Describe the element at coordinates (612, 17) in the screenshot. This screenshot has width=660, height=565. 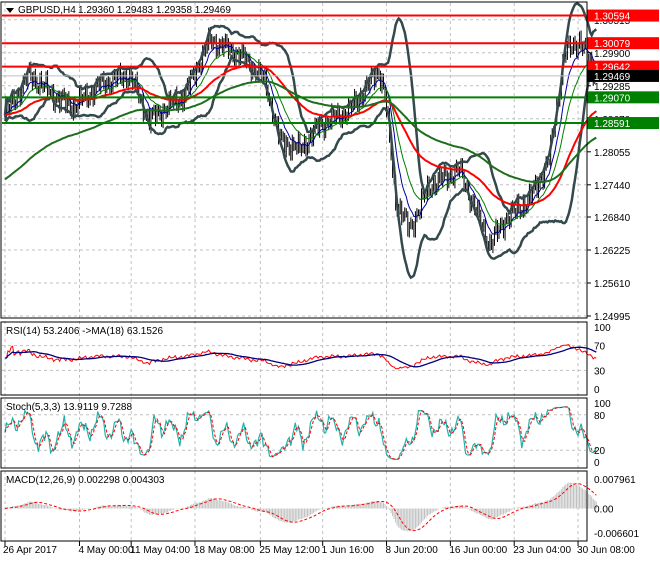
I see `level-label: 1.30594` at that location.